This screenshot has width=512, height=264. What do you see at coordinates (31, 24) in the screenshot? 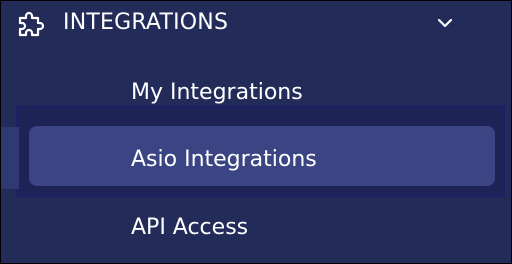
I see `puzzle-piece-icon` at bounding box center [31, 24].